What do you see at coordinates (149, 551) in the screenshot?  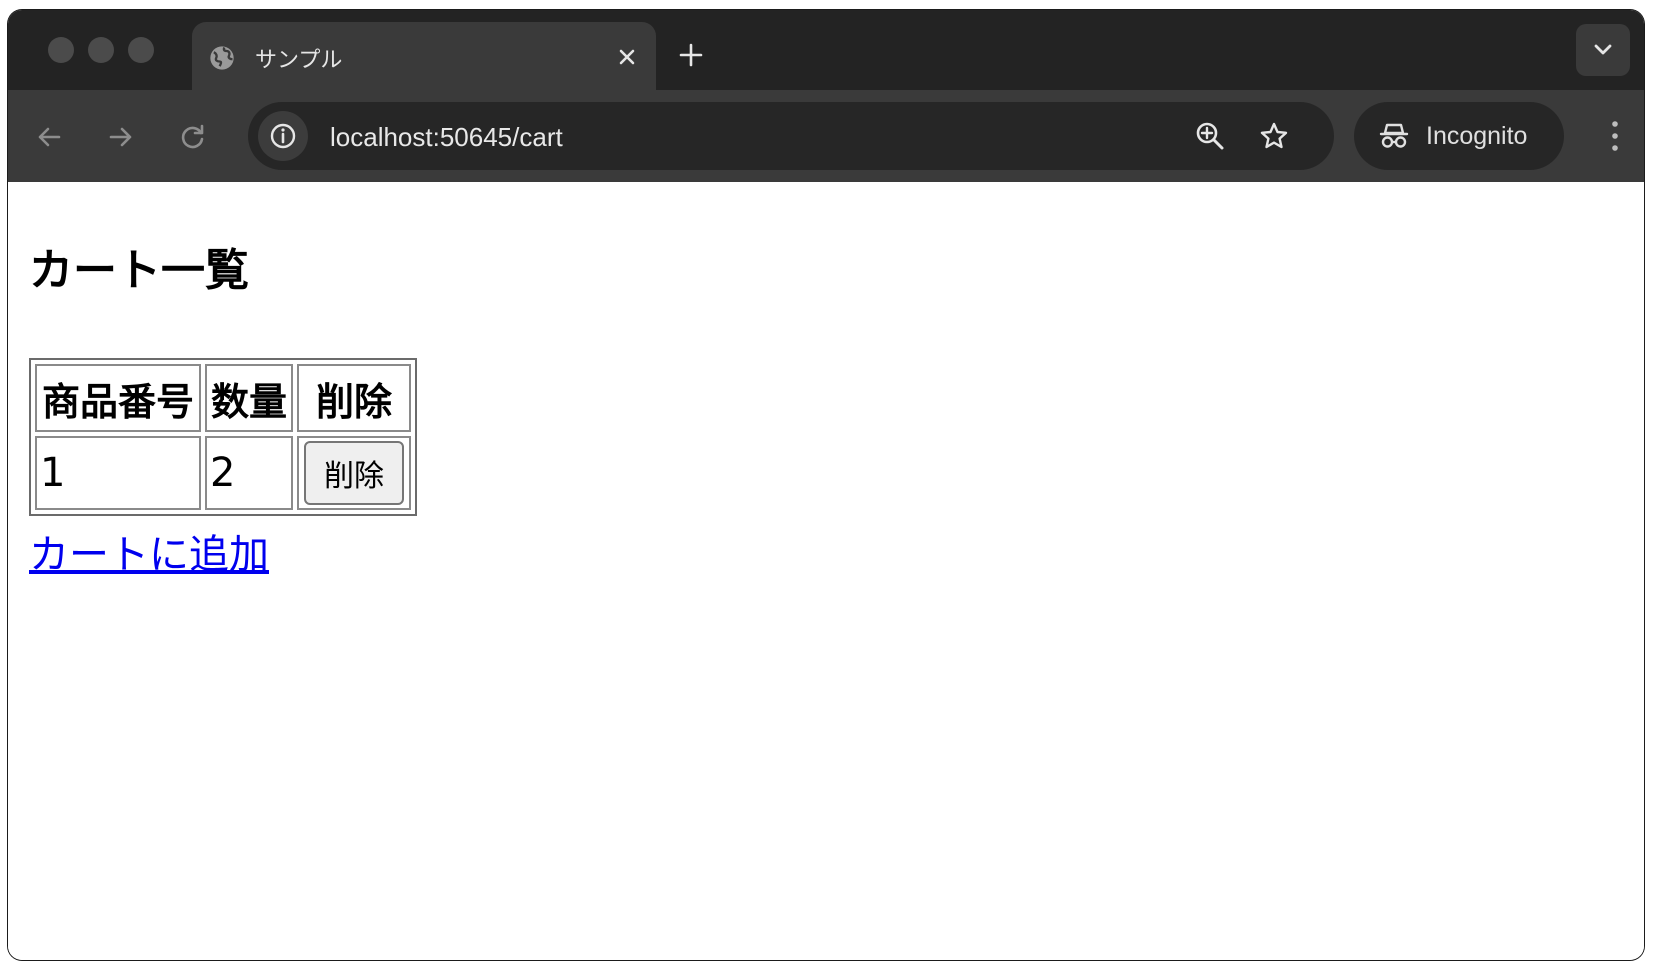 I see `add-to-cart-link: カートに追加` at bounding box center [149, 551].